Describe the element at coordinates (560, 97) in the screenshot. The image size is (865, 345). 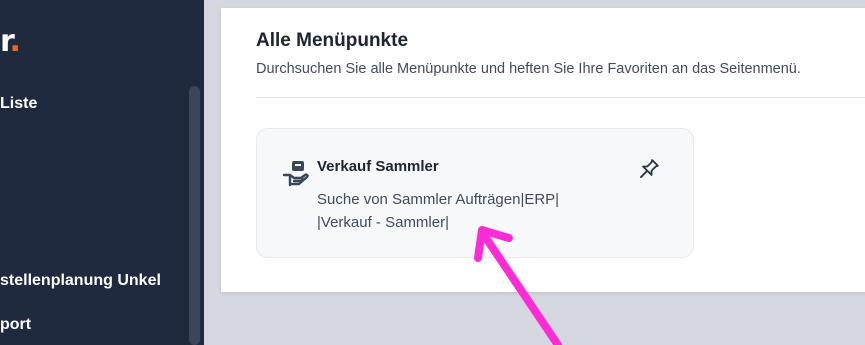
I see `divider` at that location.